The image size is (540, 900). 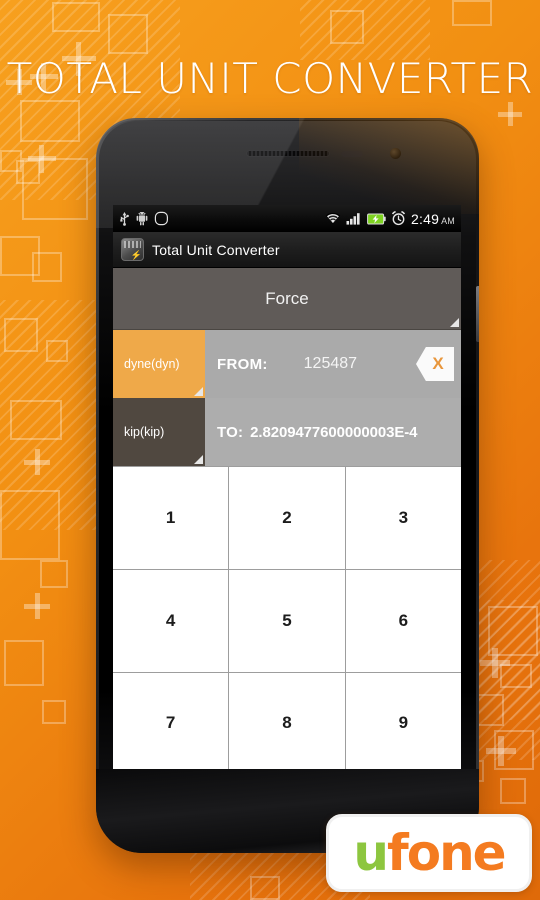 I want to click on key-5: 5, so click(x=287, y=620).